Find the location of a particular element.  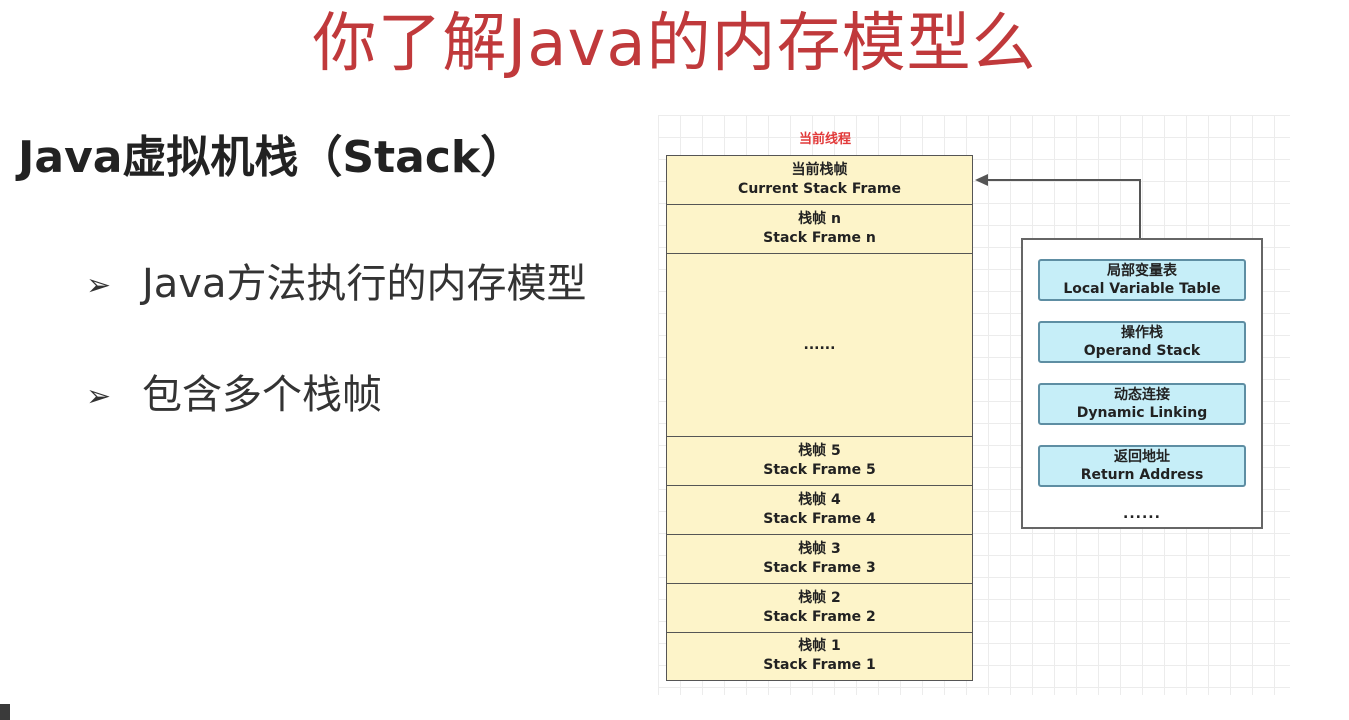

frame-label-cn: 当前栈帧 is located at coordinates (819, 170).